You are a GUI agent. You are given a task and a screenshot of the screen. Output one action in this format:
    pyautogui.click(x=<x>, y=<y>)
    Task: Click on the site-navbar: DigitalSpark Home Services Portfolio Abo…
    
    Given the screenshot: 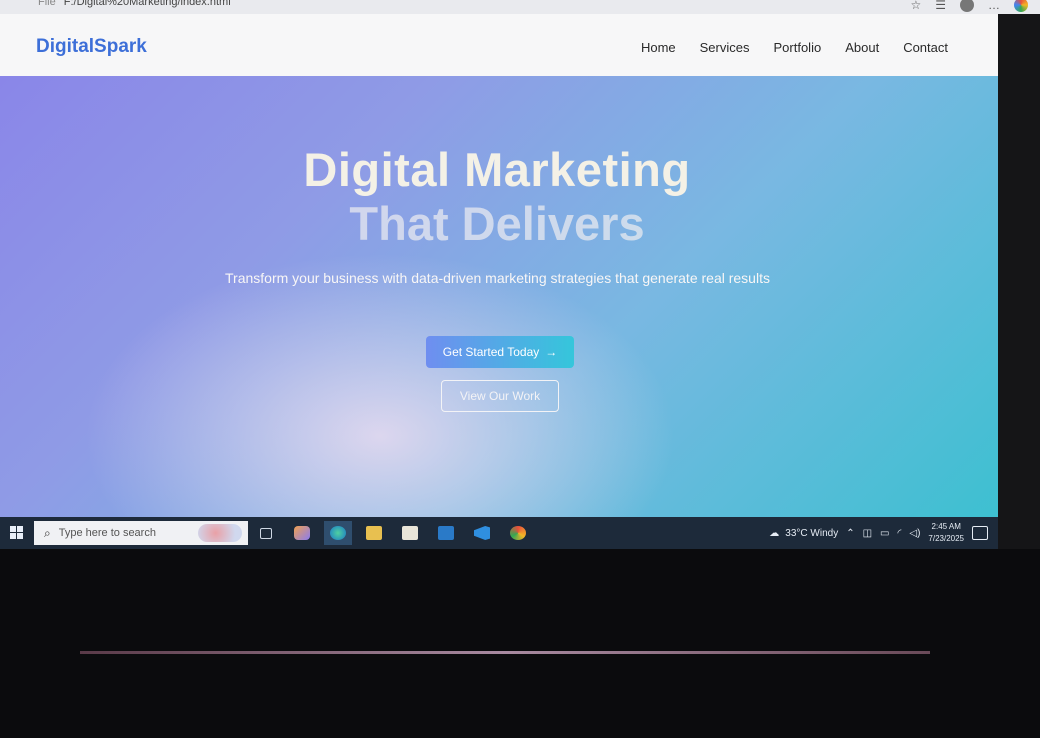 What is the action you would take?
    pyautogui.click(x=509, y=45)
    